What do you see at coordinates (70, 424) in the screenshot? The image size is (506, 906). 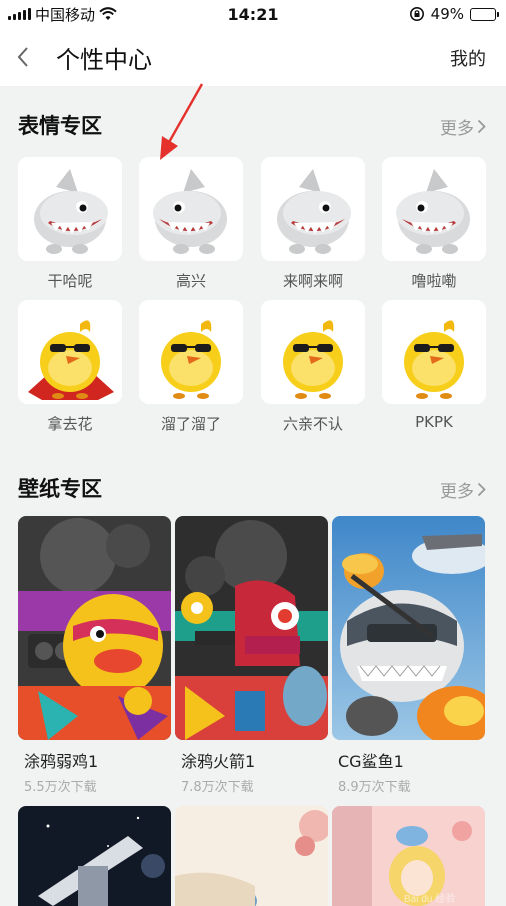 I see `sticker-label: 拿去花` at bounding box center [70, 424].